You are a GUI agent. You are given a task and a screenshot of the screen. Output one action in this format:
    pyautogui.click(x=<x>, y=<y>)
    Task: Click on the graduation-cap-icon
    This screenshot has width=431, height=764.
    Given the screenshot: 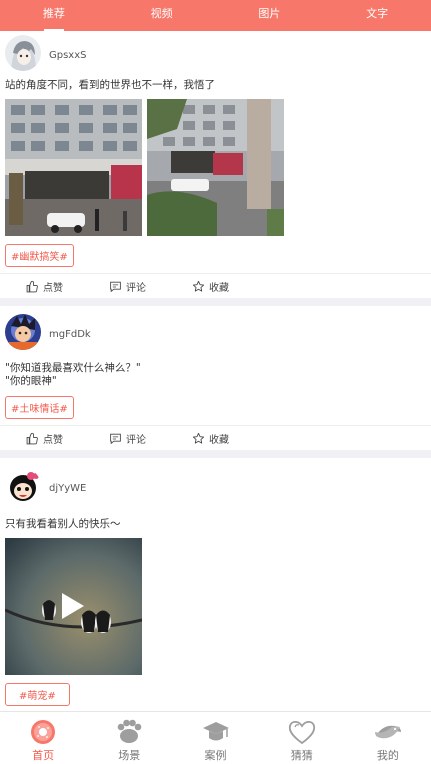 What is the action you would take?
    pyautogui.click(x=215, y=731)
    